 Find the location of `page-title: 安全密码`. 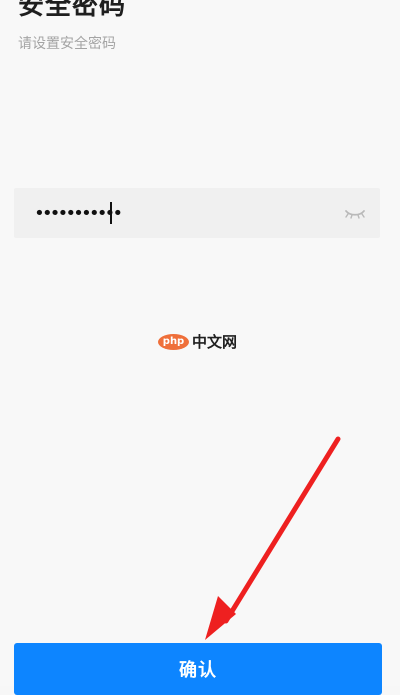

page-title: 安全密码 is located at coordinates (72, 10).